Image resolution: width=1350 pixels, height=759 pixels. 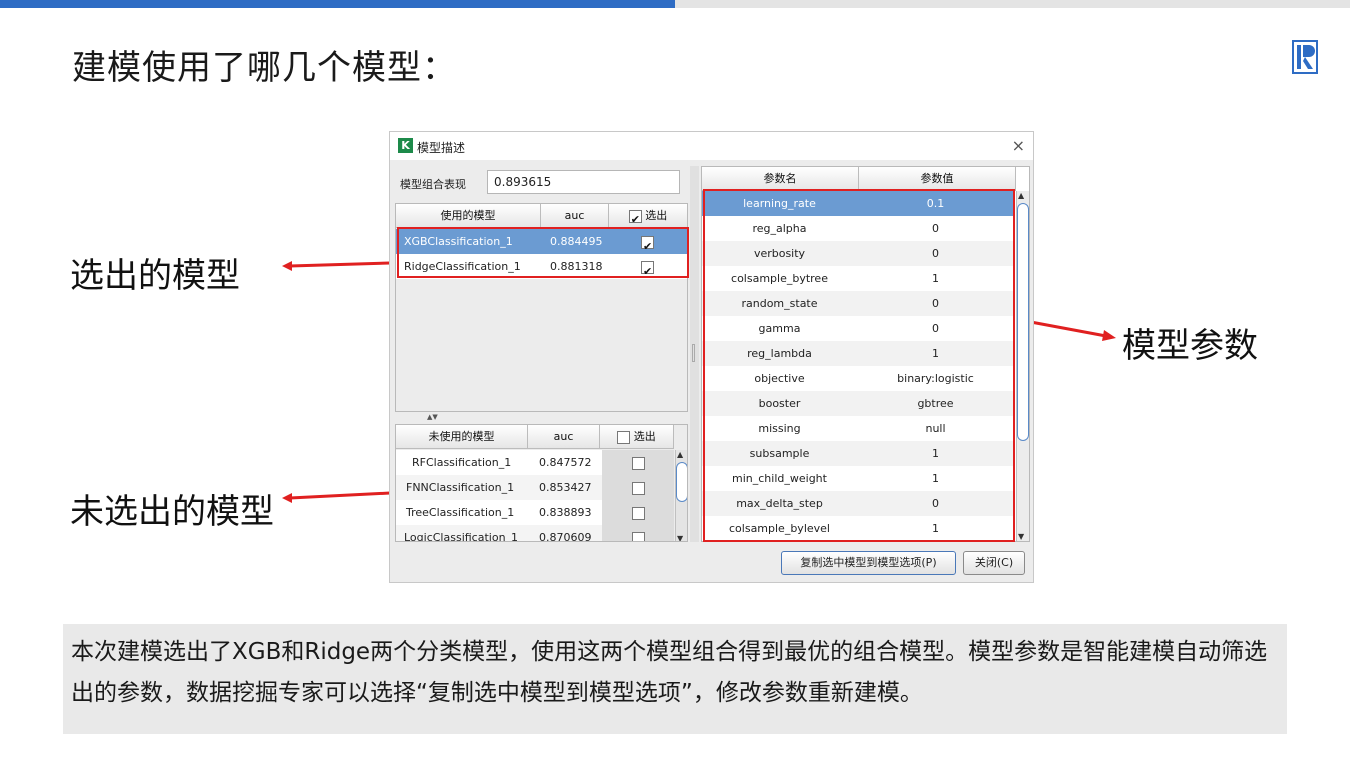 What do you see at coordinates (858, 303) in the screenshot?
I see `table-row: random_state 0` at bounding box center [858, 303].